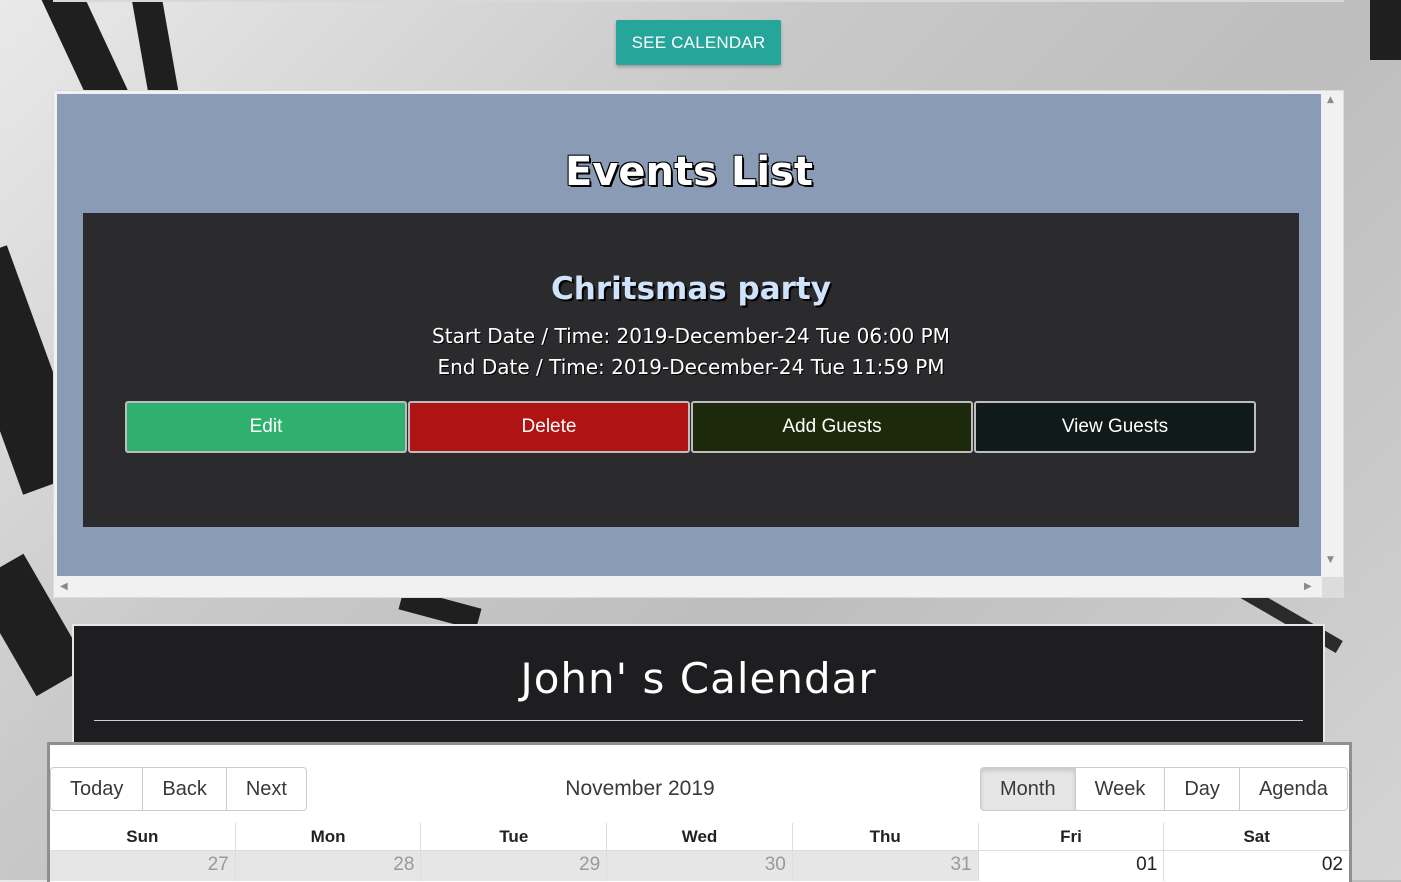 The height and width of the screenshot is (882, 1401). What do you see at coordinates (1115, 427) in the screenshot?
I see `view-guests-button: View Guests` at bounding box center [1115, 427].